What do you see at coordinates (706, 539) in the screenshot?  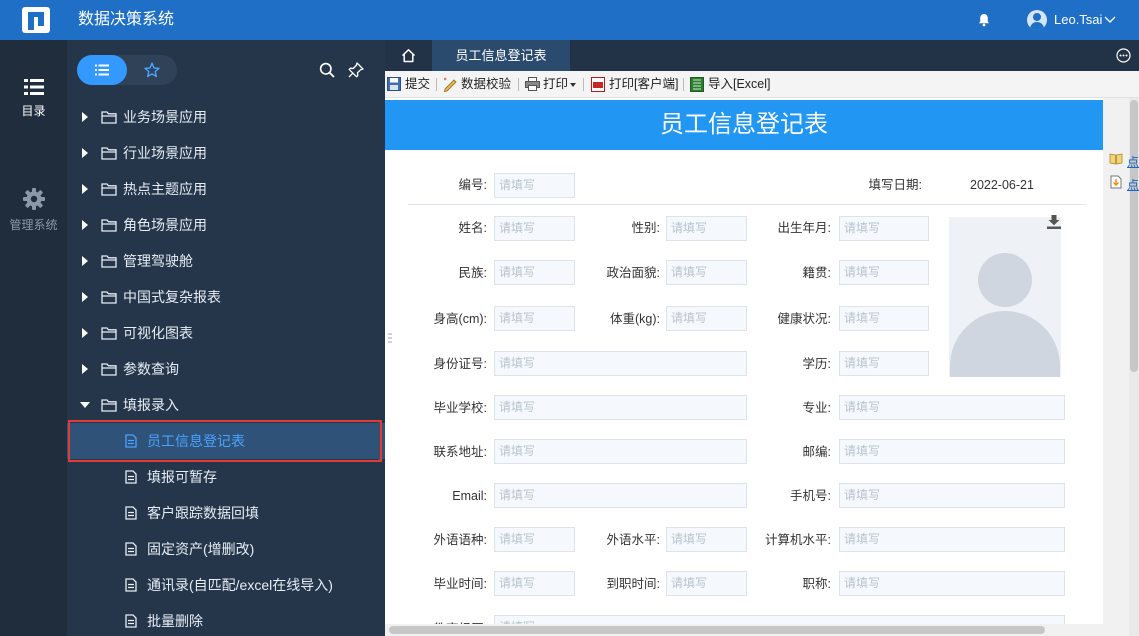 I see `language-level-field: 请填写` at bounding box center [706, 539].